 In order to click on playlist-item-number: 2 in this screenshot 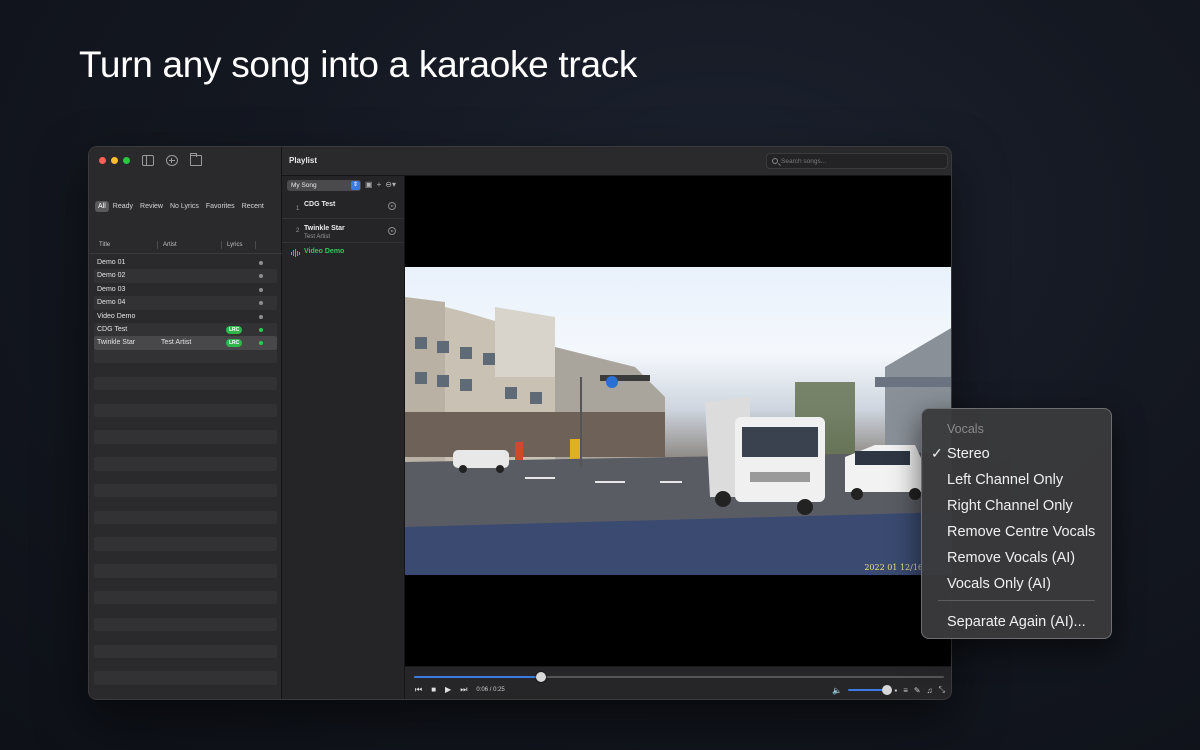, I will do `click(298, 231)`.